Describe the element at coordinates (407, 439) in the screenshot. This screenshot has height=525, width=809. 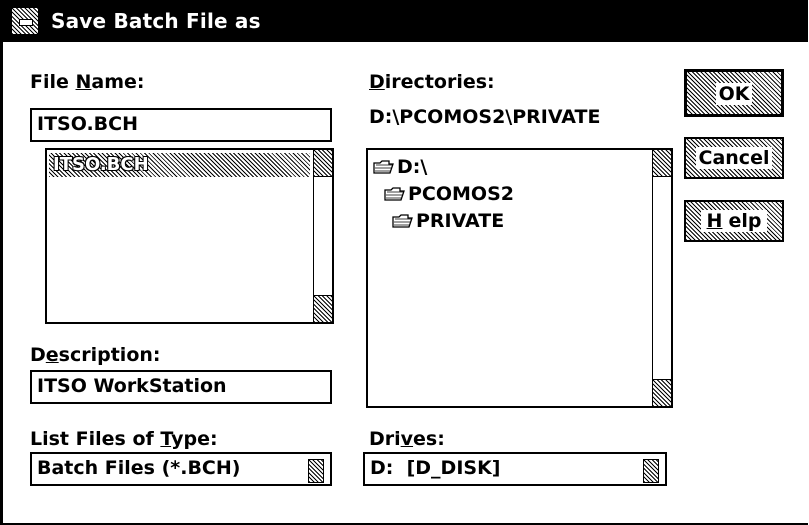
I see `drives-label: Drives:` at that location.